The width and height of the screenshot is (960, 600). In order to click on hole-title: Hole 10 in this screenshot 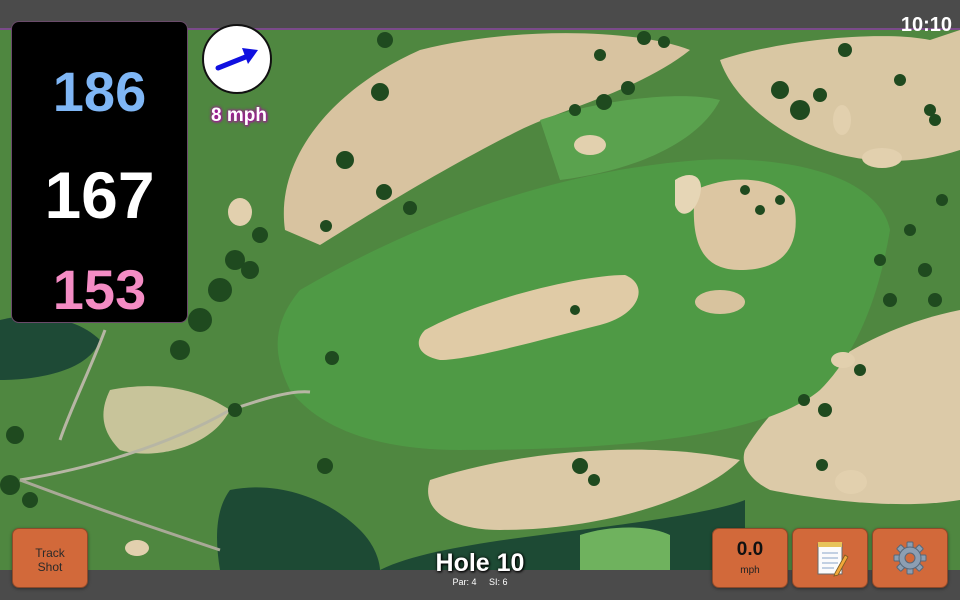, I will do `click(480, 563)`.